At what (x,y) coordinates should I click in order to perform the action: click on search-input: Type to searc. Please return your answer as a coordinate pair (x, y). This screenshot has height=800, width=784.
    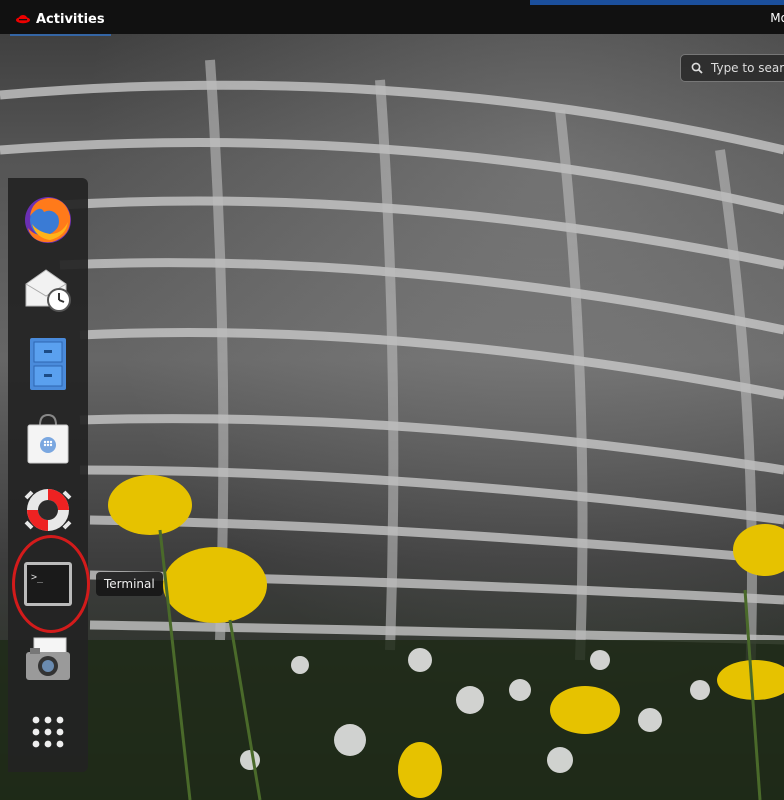
    Looking at the image, I should click on (732, 68).